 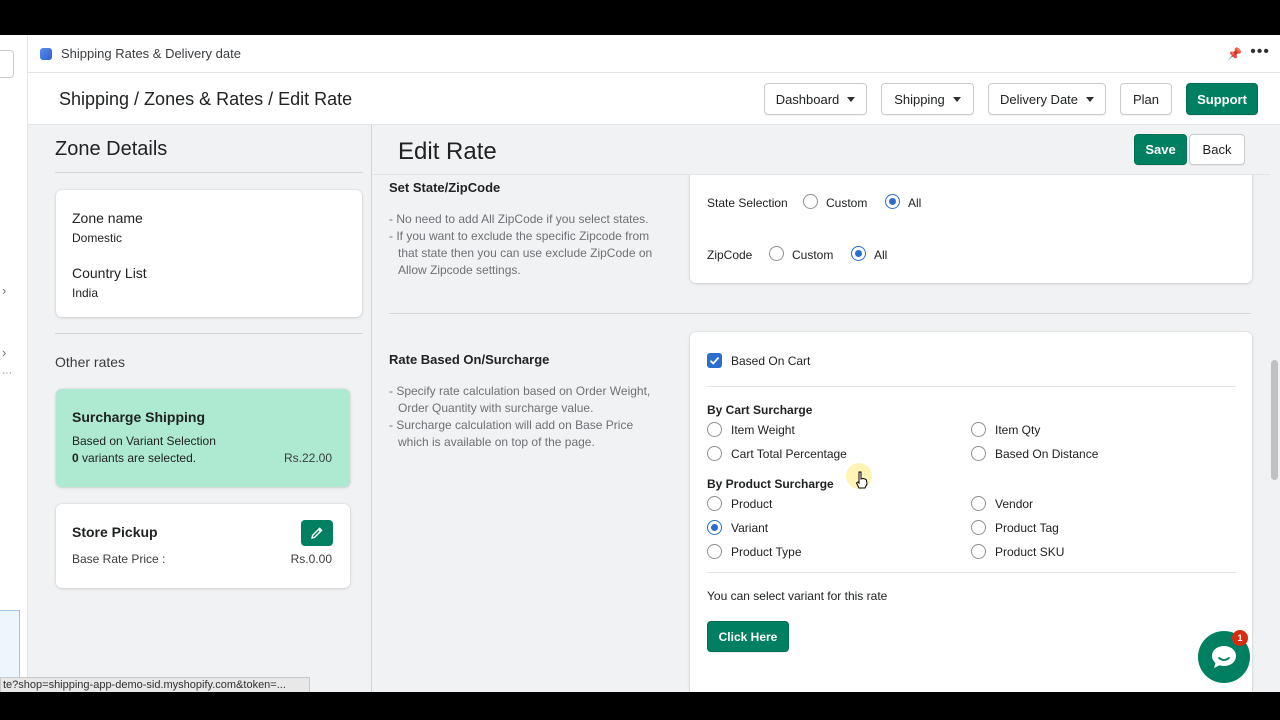 I want to click on item-weight-radio, so click(x=714, y=429).